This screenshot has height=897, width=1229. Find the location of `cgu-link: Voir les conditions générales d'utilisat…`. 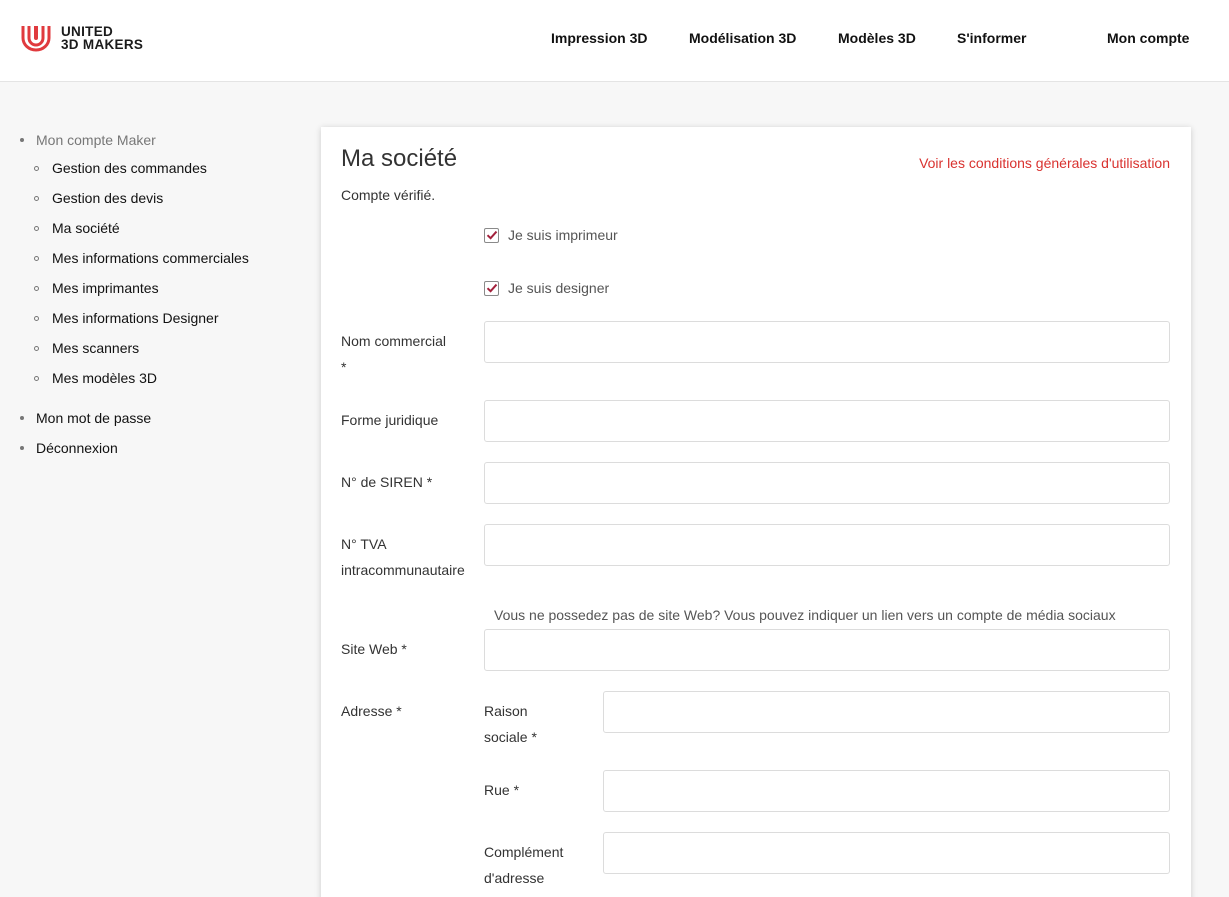

cgu-link: Voir les conditions générales d'utilisat… is located at coordinates (1044, 163).